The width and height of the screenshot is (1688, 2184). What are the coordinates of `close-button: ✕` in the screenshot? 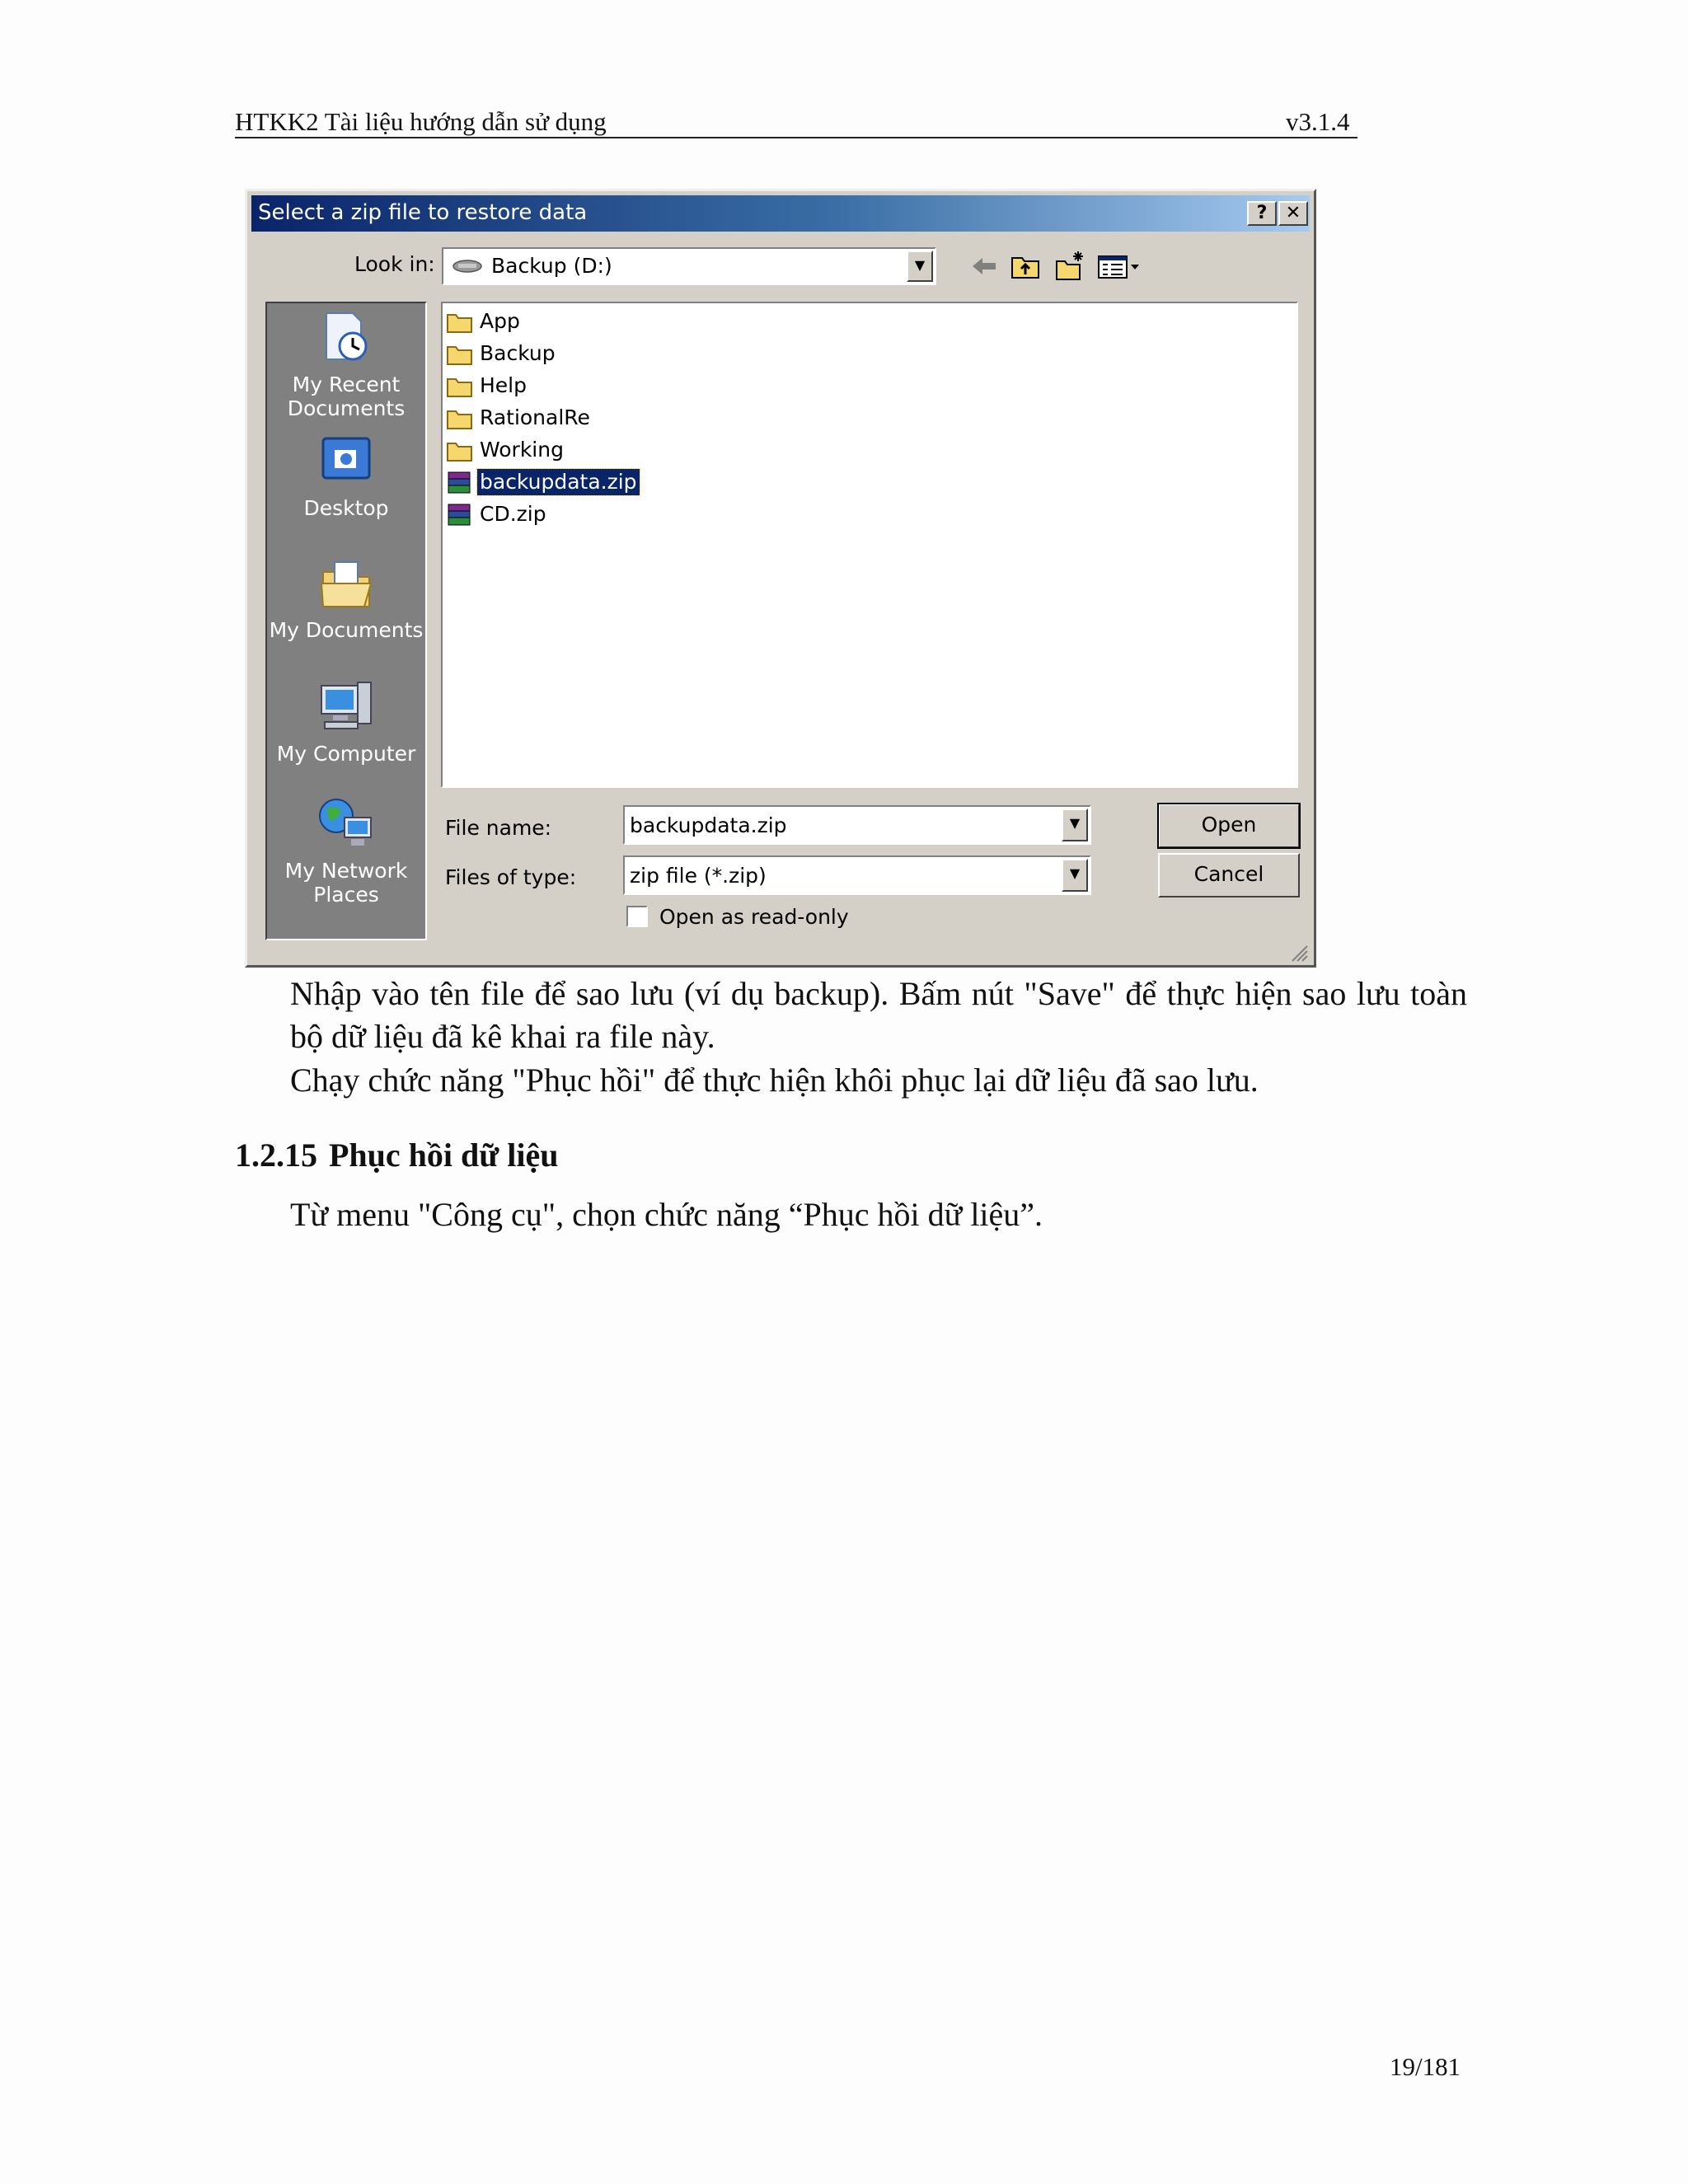 It's located at (1293, 213).